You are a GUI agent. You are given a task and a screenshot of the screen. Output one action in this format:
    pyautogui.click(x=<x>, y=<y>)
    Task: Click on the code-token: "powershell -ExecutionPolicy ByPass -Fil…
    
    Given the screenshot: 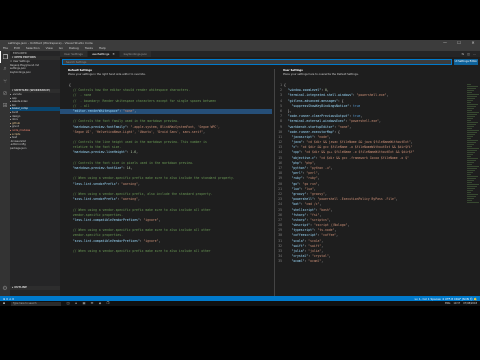 What is the action you would take?
    pyautogui.click(x=356, y=199)
    